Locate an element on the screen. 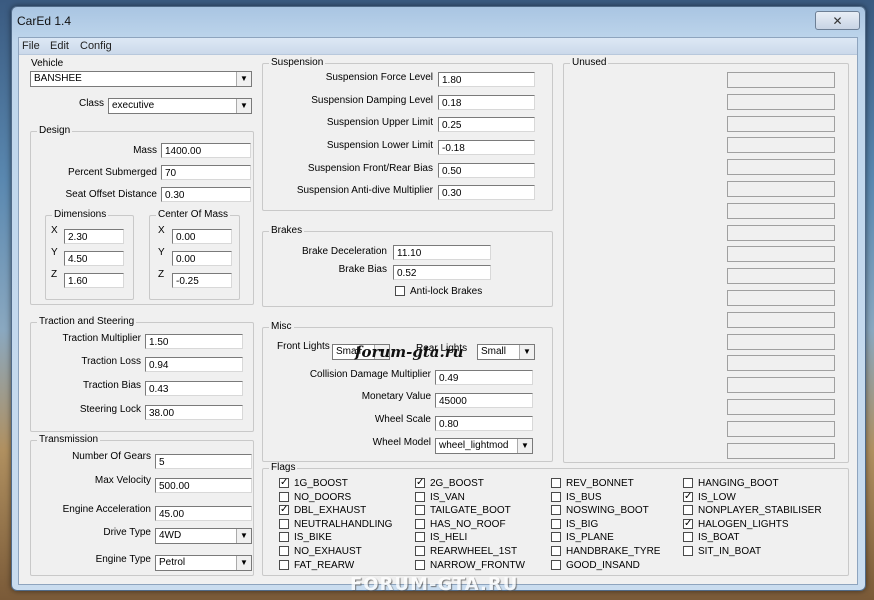  brake-deceleration-field: 11.10 is located at coordinates (442, 252).